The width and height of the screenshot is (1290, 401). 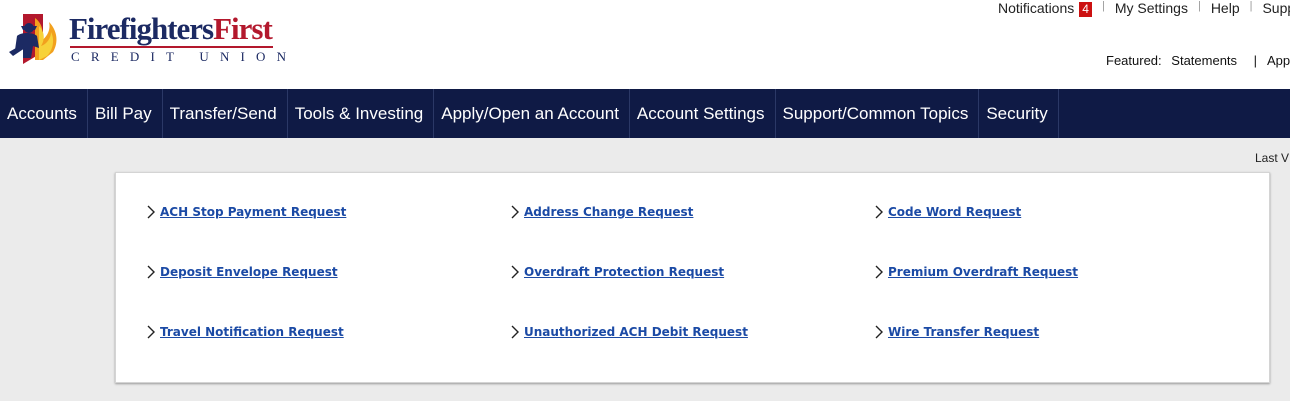 I want to click on featured-links: Featured: Statements | Apply, so click(x=1198, y=60).